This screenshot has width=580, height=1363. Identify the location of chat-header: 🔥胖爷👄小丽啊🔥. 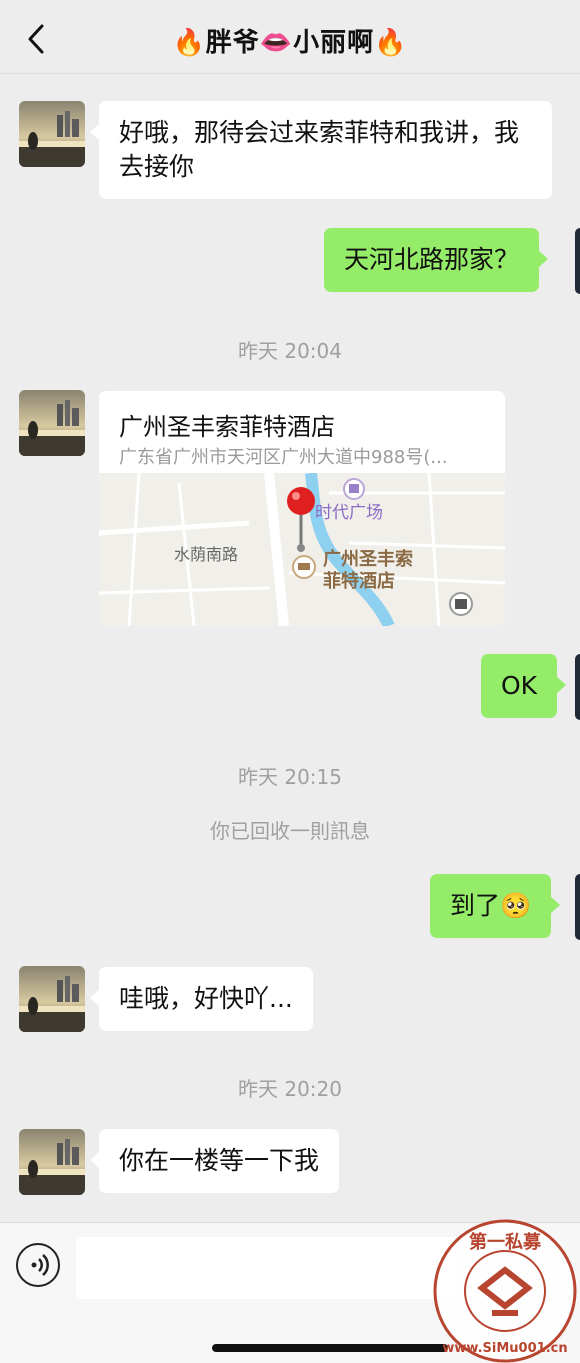
(290, 37).